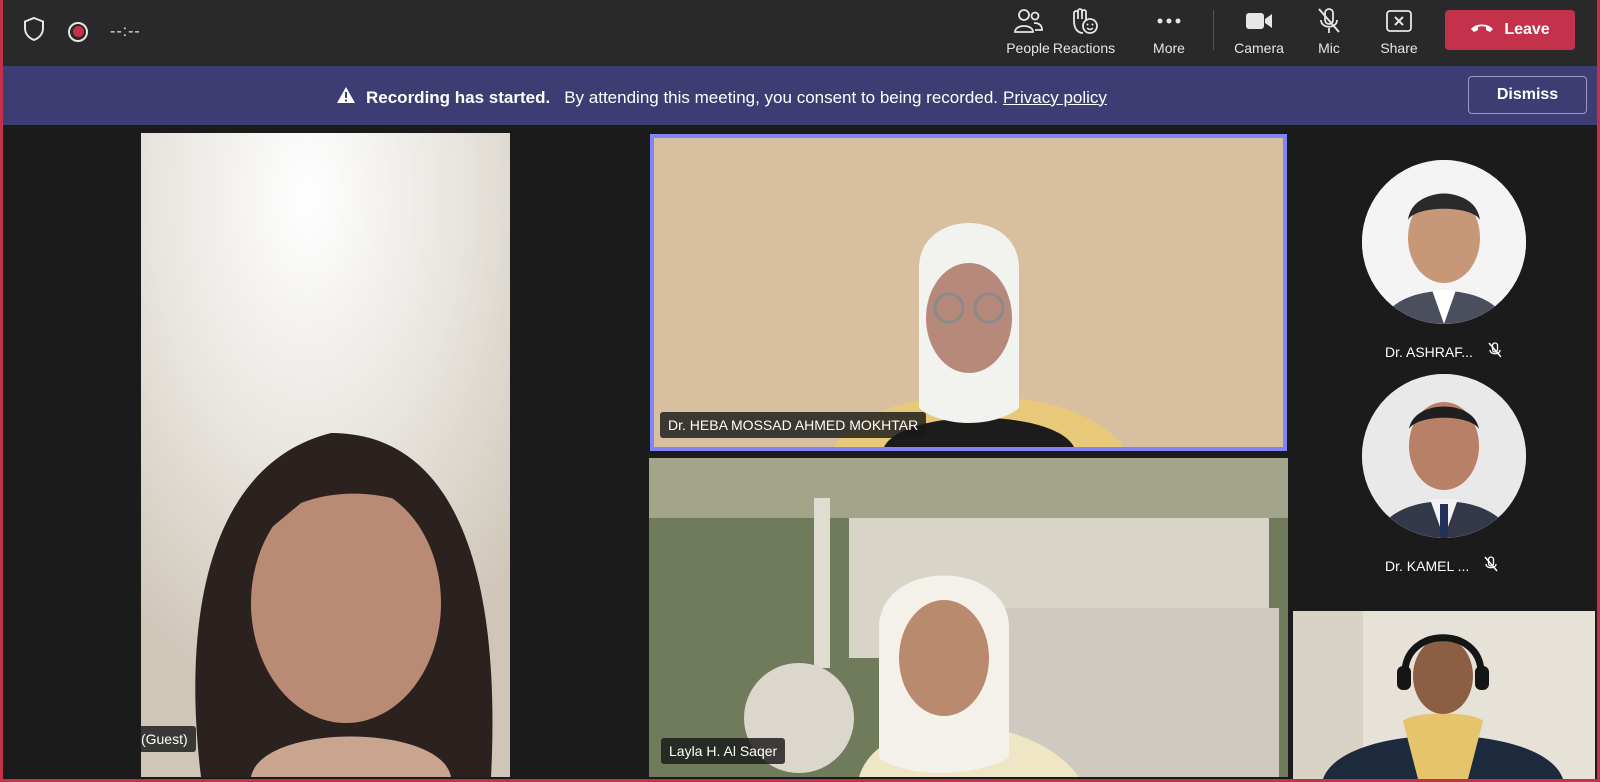 This screenshot has height=782, width=1600. What do you see at coordinates (1169, 48) in the screenshot?
I see `more-label: More` at bounding box center [1169, 48].